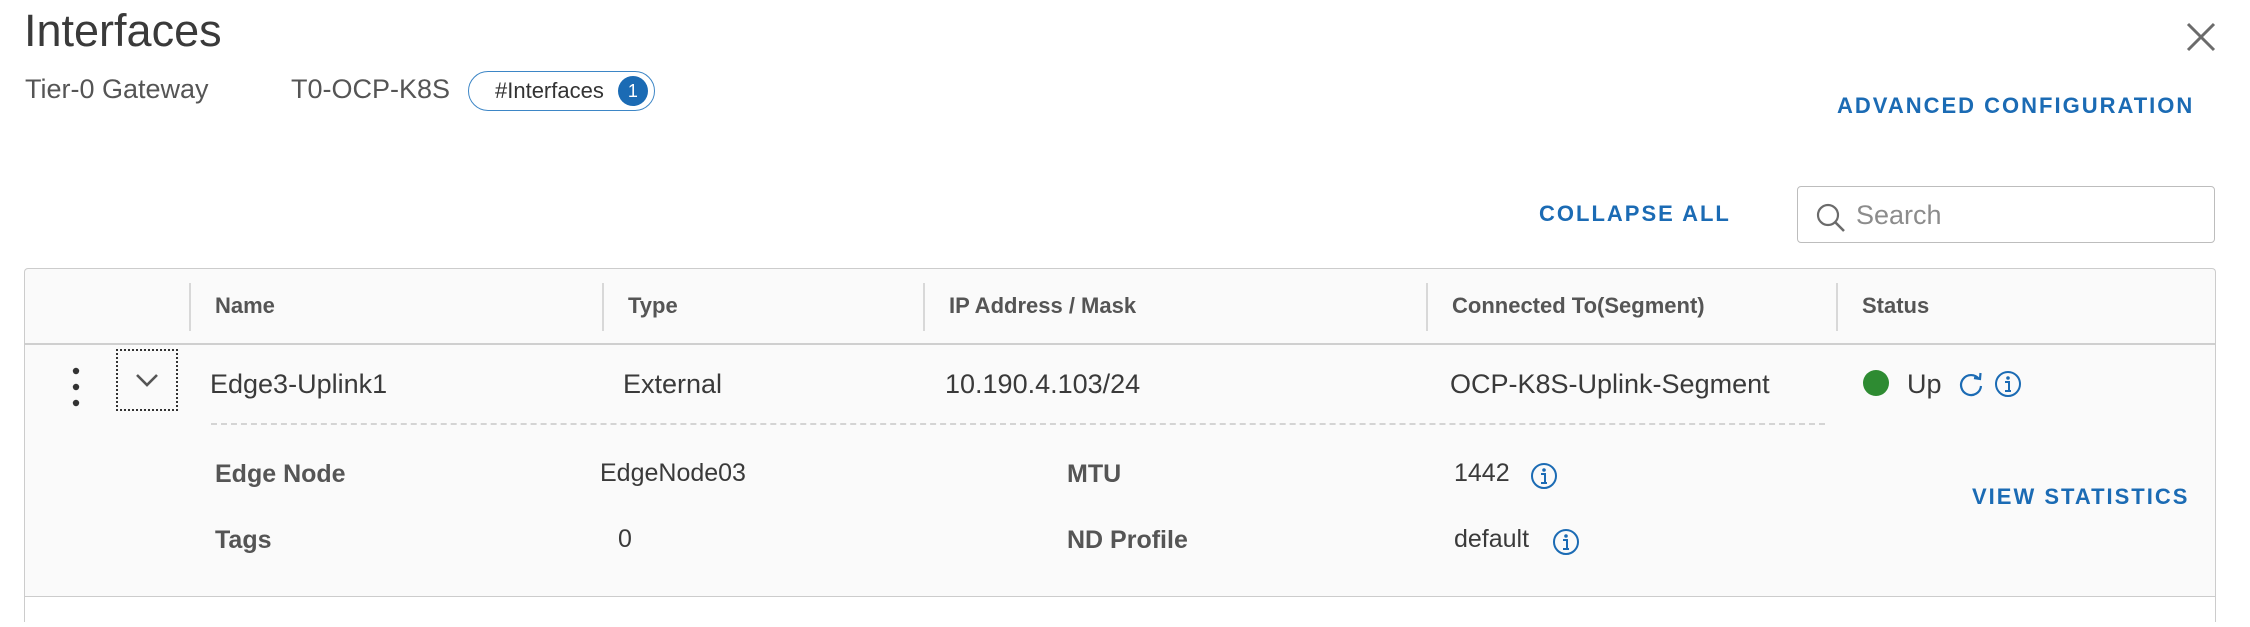 This screenshot has width=2250, height=627. What do you see at coordinates (1120, 611) in the screenshot?
I see `next-row-placeholder` at bounding box center [1120, 611].